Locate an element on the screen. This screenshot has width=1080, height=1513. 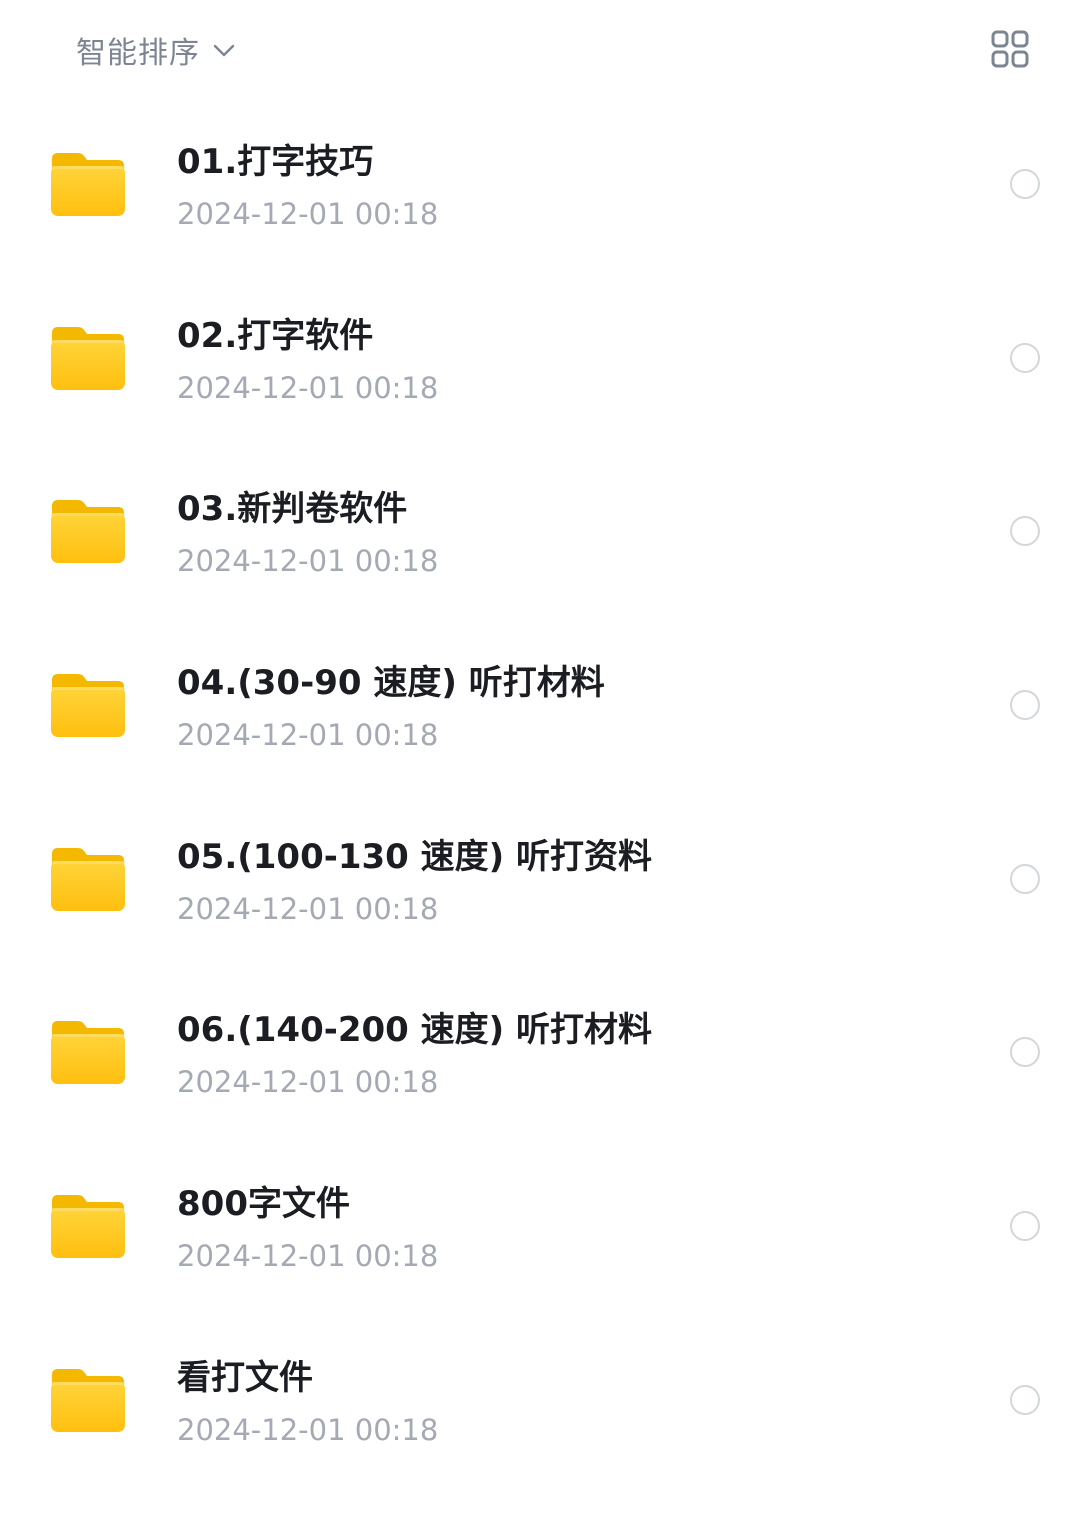
file-row: 05.(100-130 速度) 听打资料 2024-12-01 00:18 is located at coordinates (540, 879).